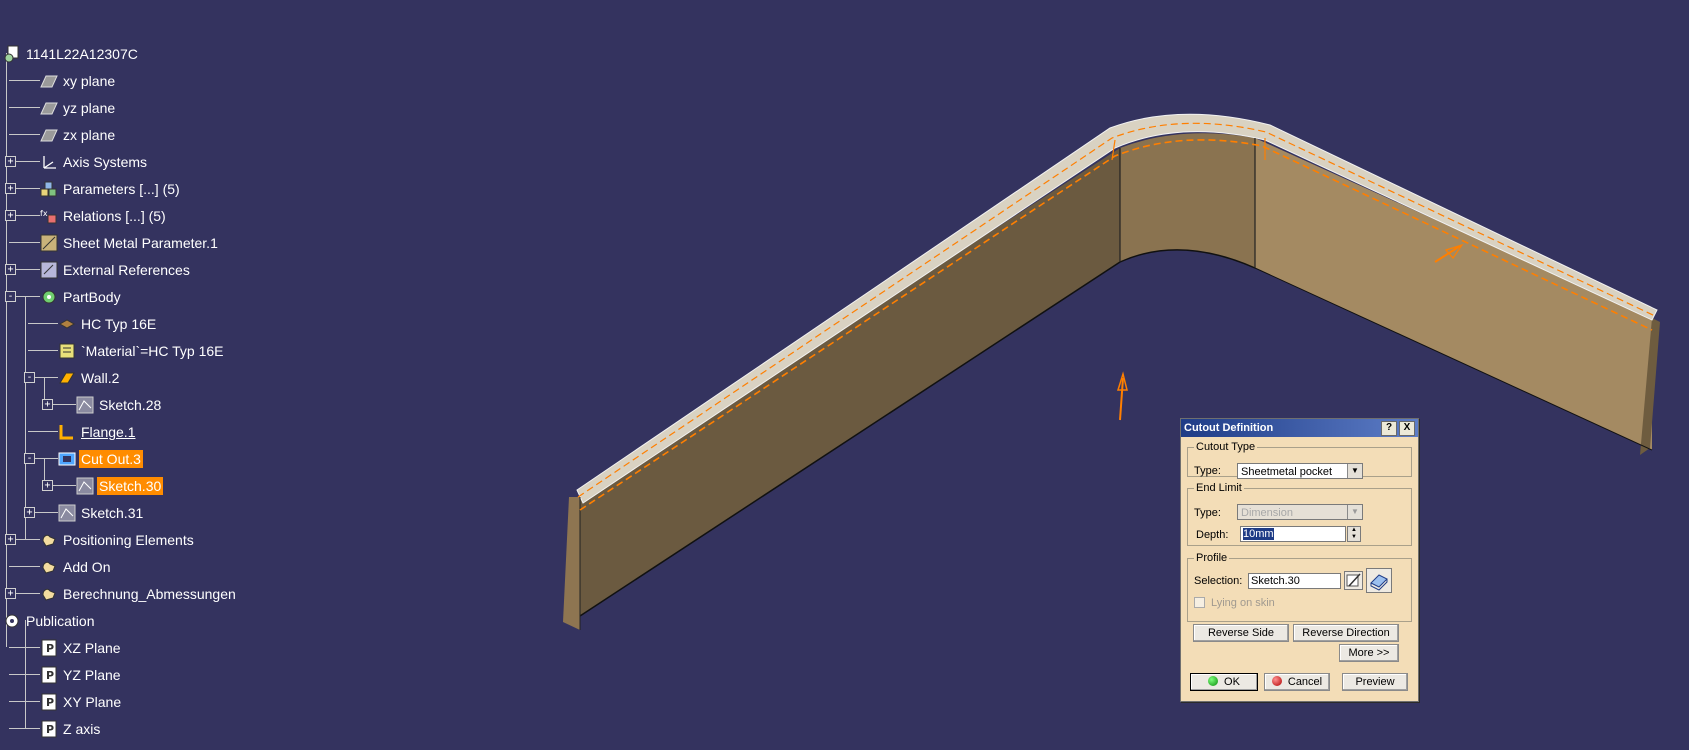 The height and width of the screenshot is (750, 1689). I want to click on help-button: ?, so click(1389, 428).